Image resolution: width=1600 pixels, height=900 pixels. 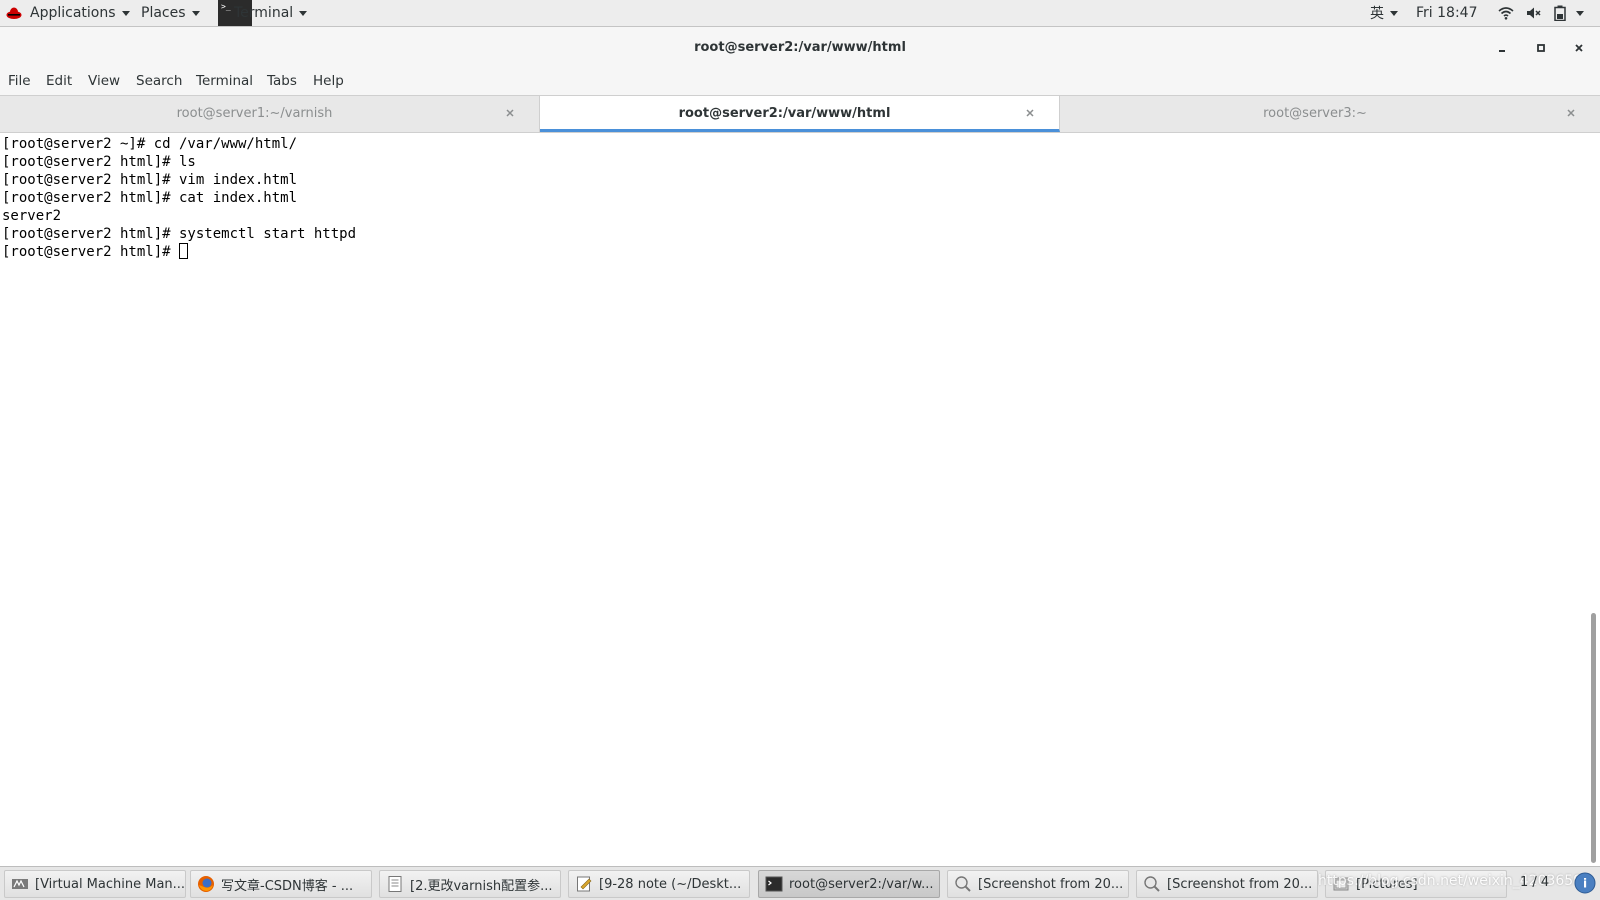 I want to click on window-title: root@server2:/var/www/html, so click(x=800, y=47).